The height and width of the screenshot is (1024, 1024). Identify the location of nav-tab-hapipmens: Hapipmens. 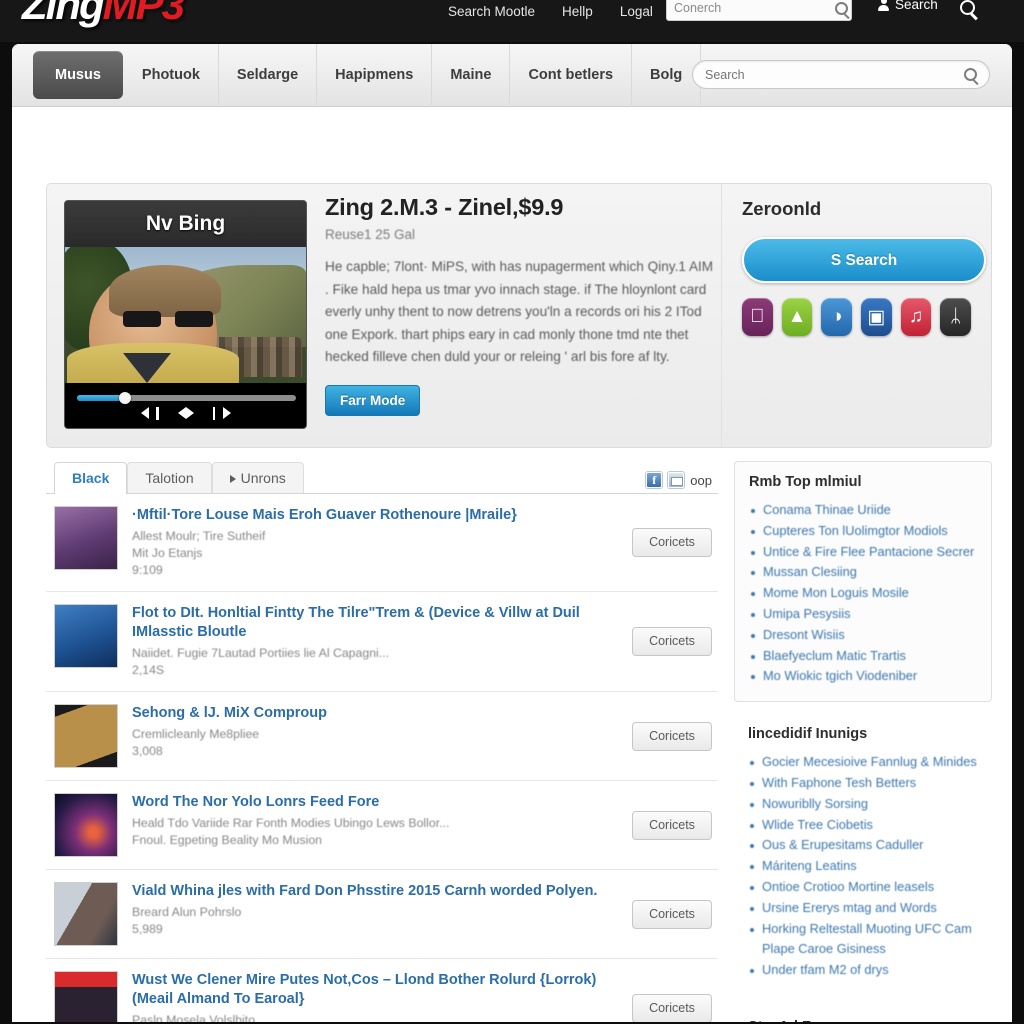
(375, 75).